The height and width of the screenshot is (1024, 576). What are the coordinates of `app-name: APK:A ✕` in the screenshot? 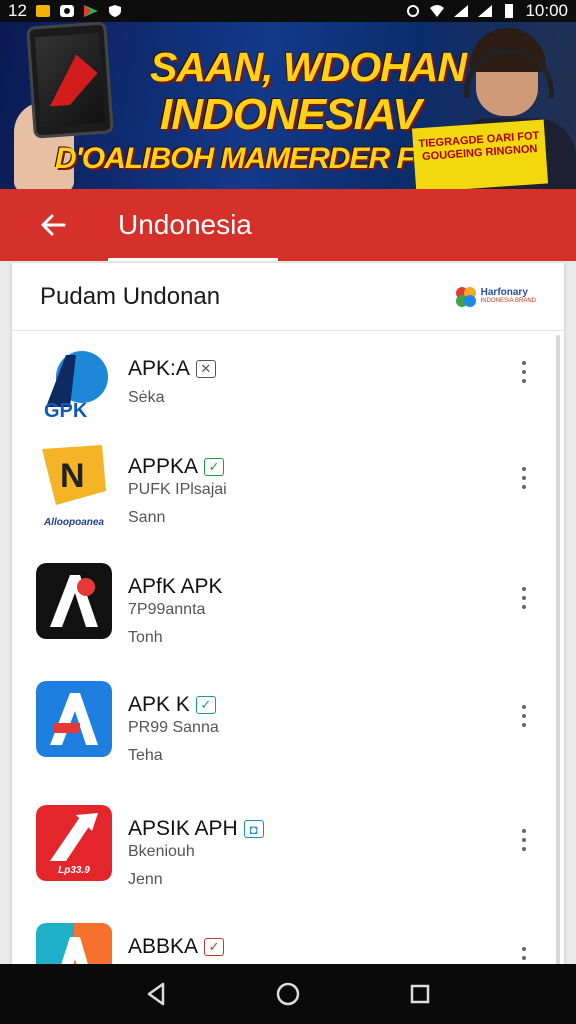 It's located at (172, 369).